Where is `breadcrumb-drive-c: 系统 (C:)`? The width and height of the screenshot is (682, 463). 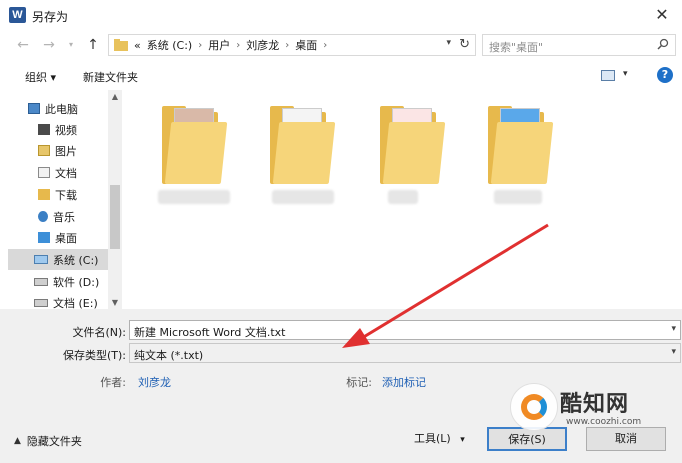
breadcrumb-drive-c: 系统 (C:) is located at coordinates (169, 45).